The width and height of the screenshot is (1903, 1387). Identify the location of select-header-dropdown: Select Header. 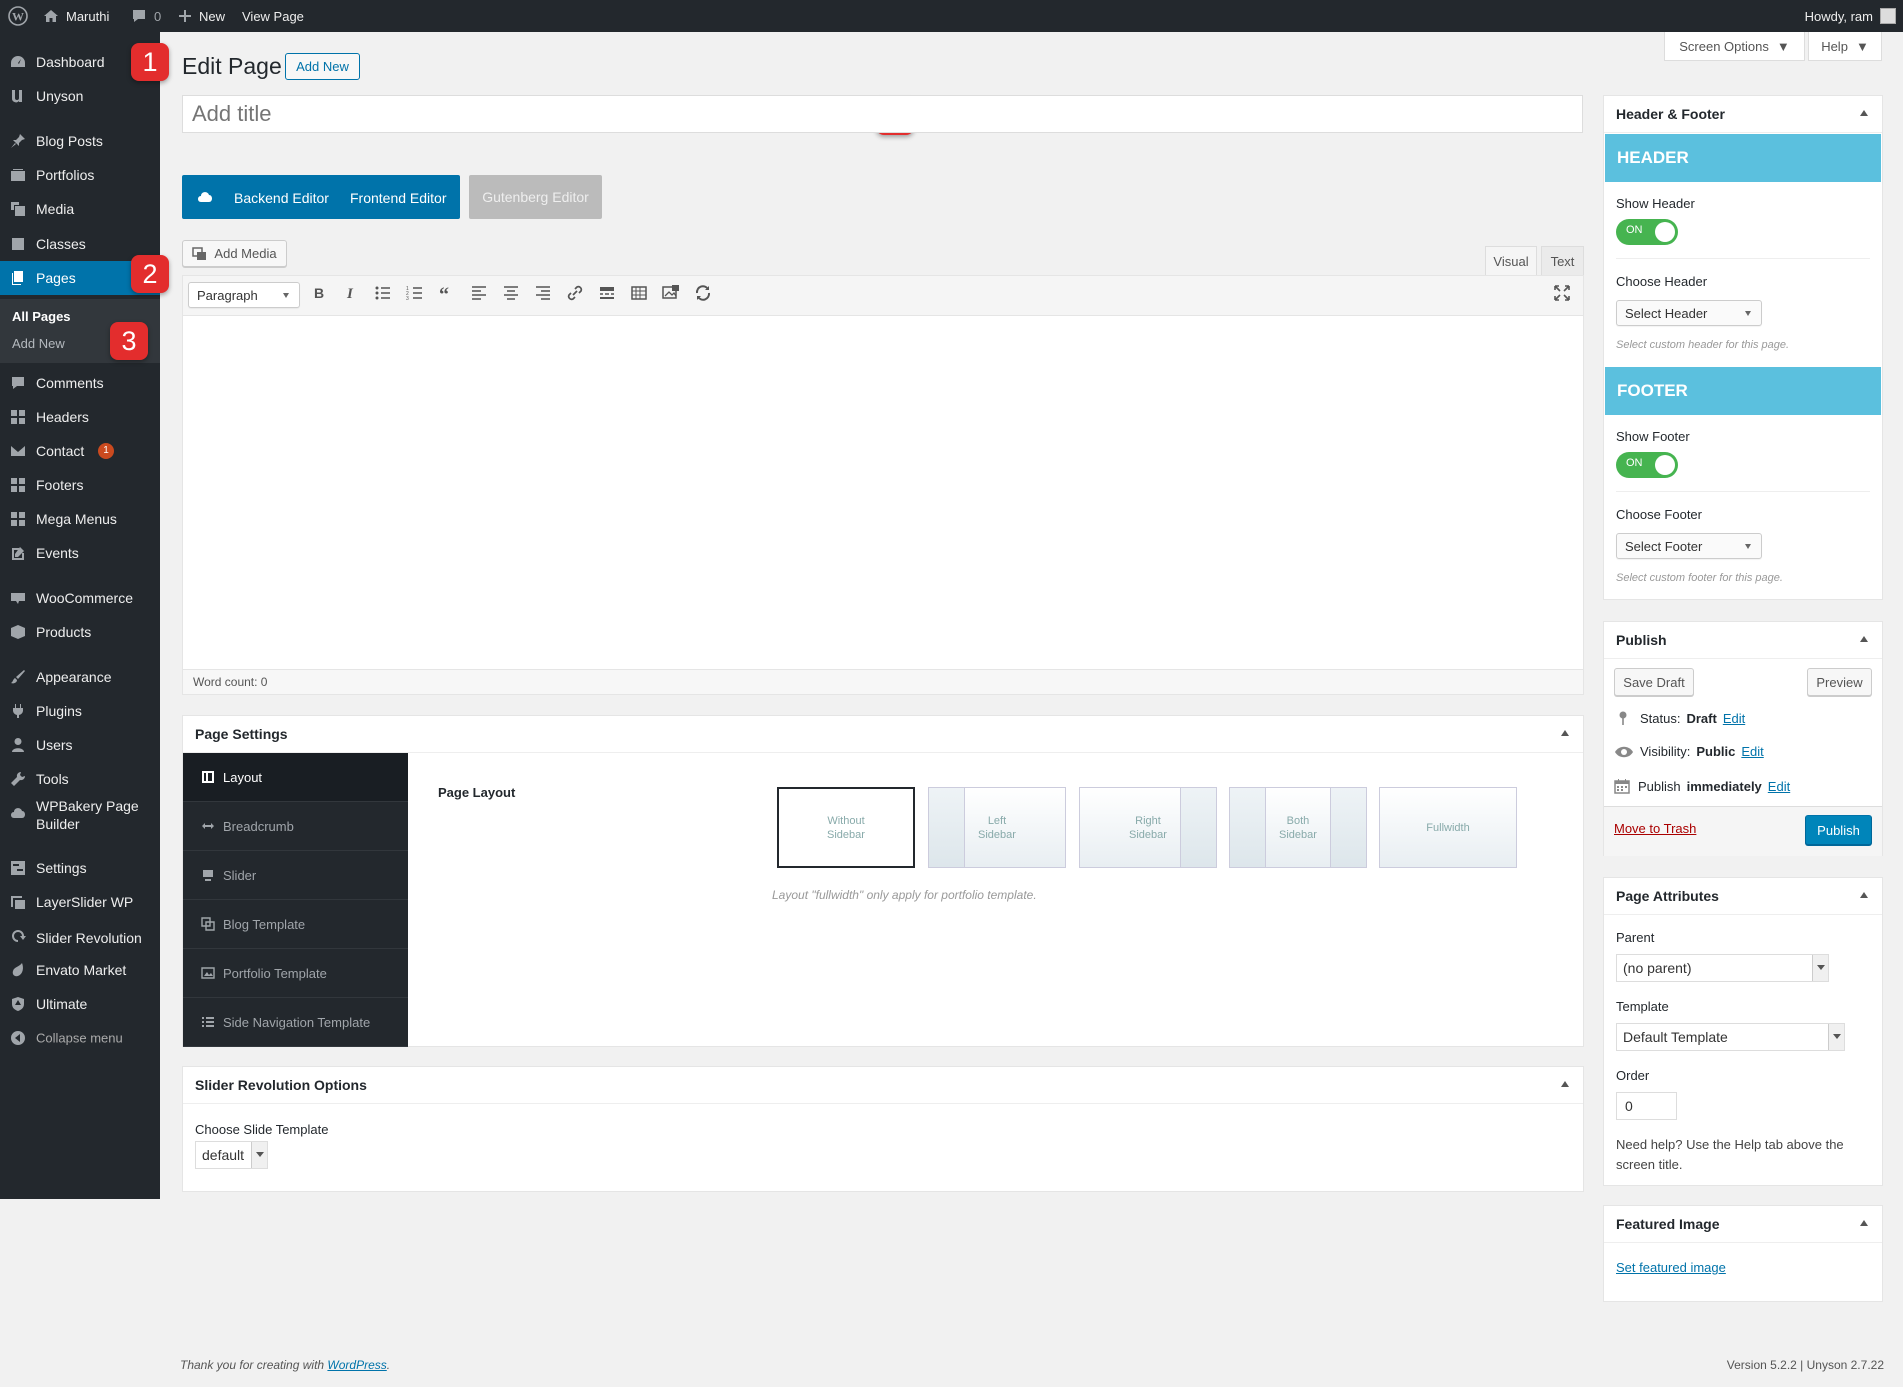
(1689, 313).